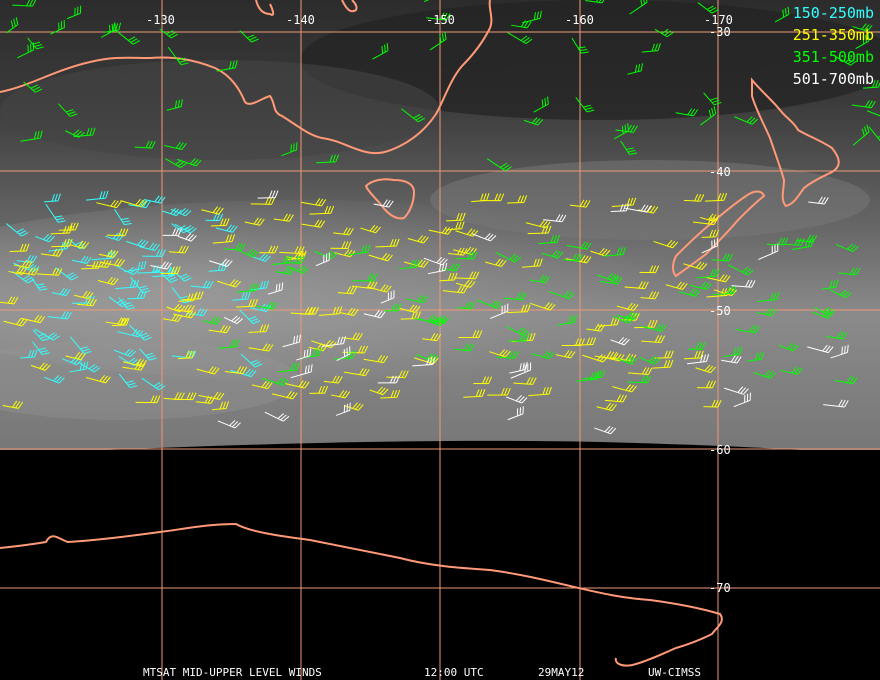 The height and width of the screenshot is (680, 880). I want to click on credit-label: UW-CIMSS, so click(674, 672).